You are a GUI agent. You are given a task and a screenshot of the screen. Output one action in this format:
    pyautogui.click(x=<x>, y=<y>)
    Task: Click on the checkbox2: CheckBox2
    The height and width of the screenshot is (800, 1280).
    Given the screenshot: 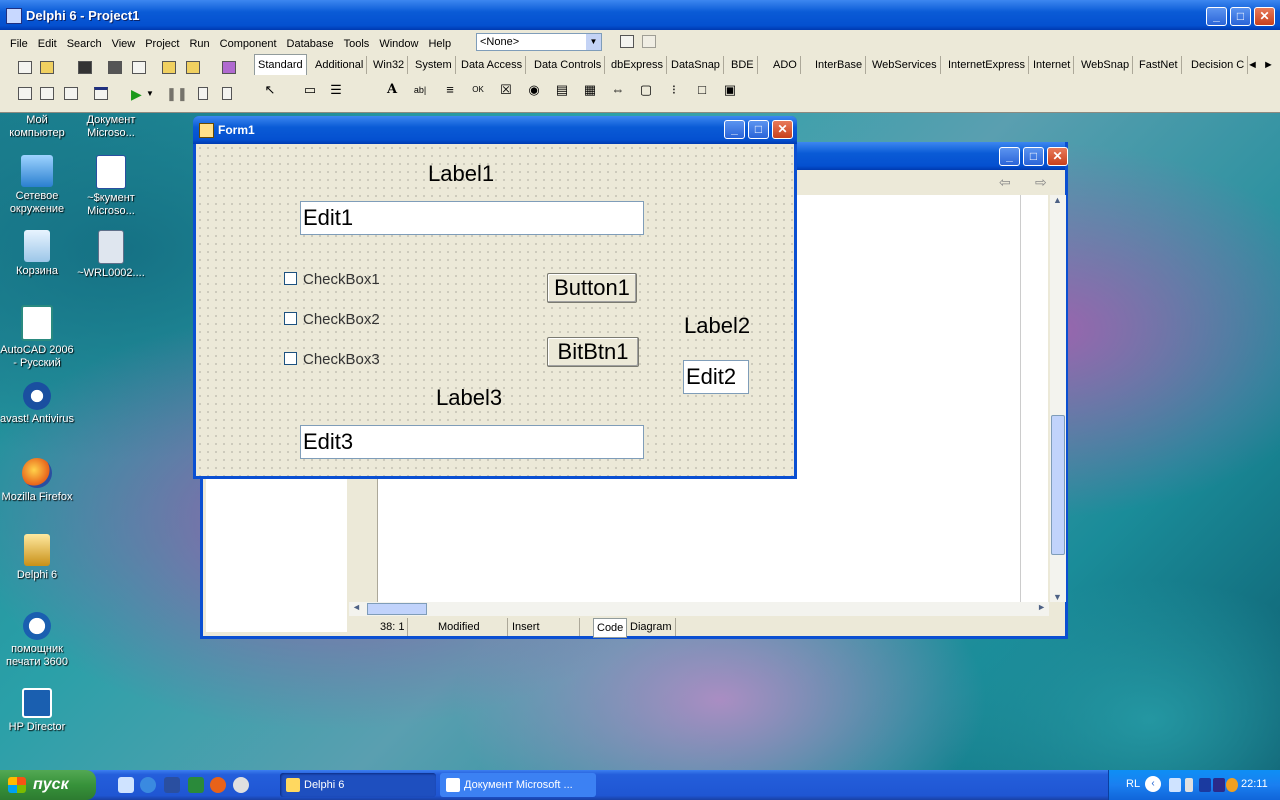 What is the action you would take?
    pyautogui.click(x=332, y=320)
    